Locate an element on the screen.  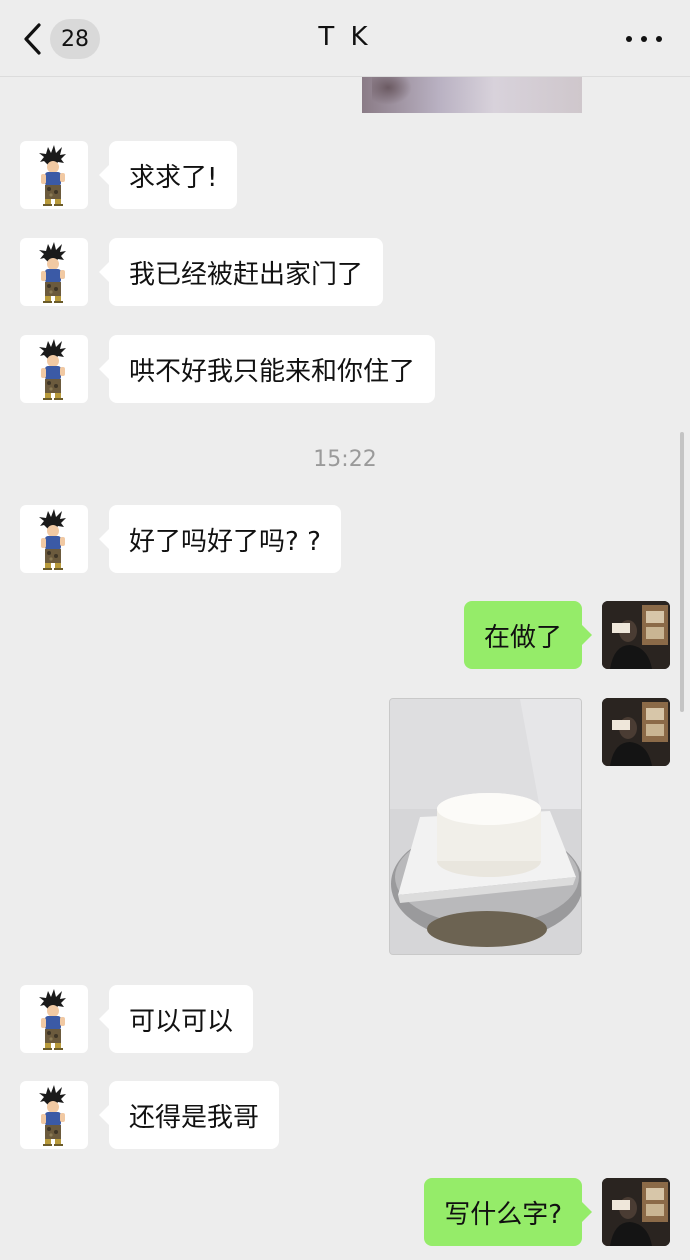
chat-header: 28 T K is located at coordinates (345, 38).